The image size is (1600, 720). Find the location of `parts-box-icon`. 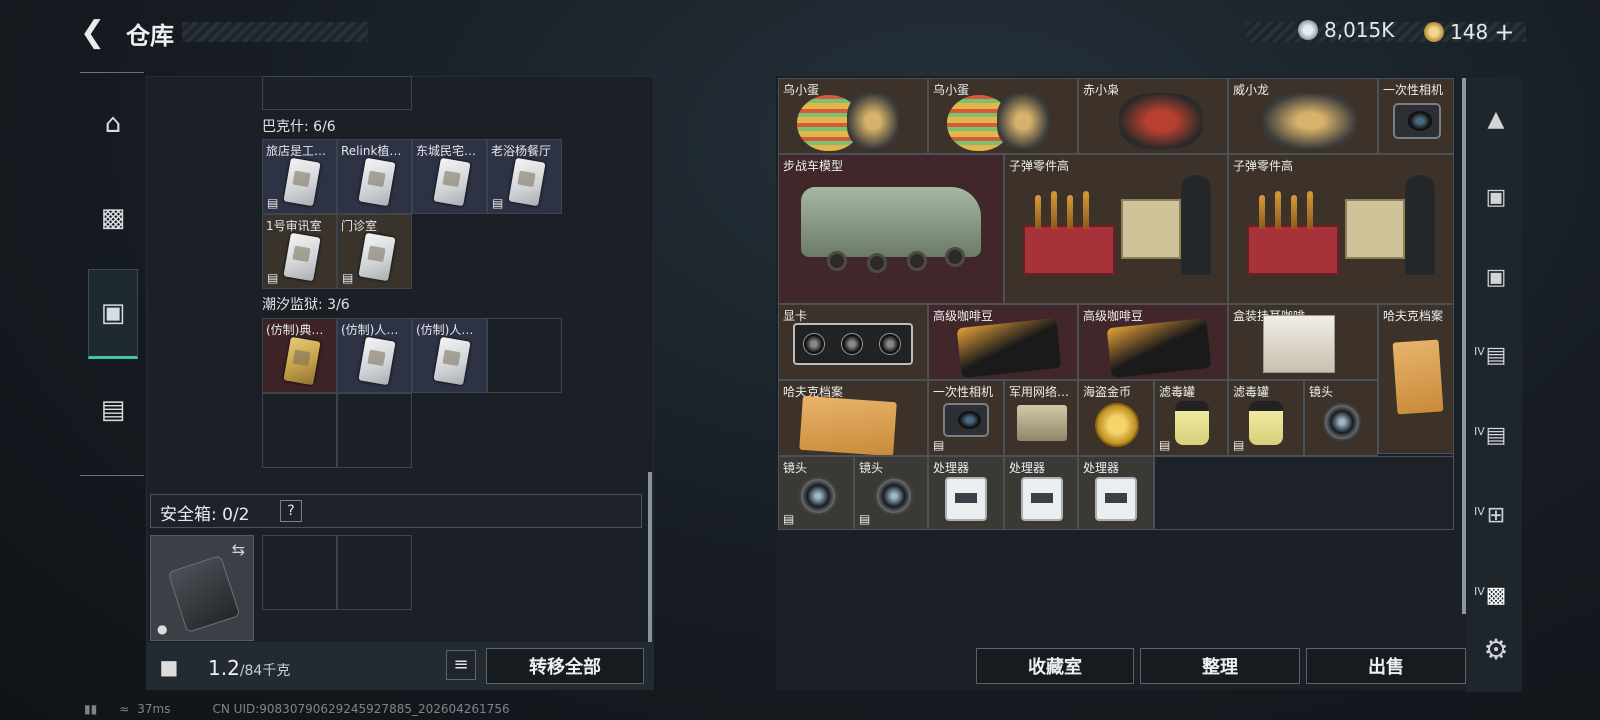

parts-box-icon is located at coordinates (1151, 229).